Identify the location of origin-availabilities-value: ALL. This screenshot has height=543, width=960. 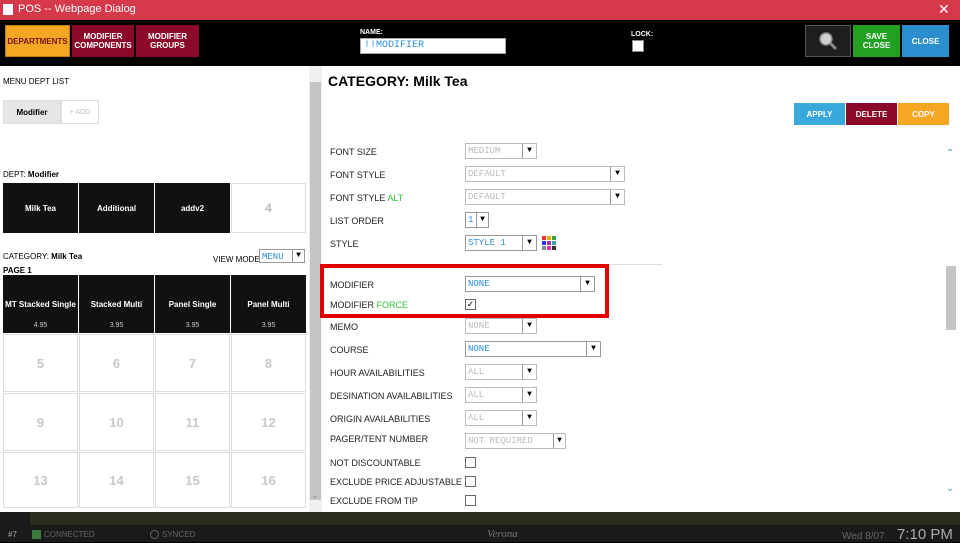
(476, 418).